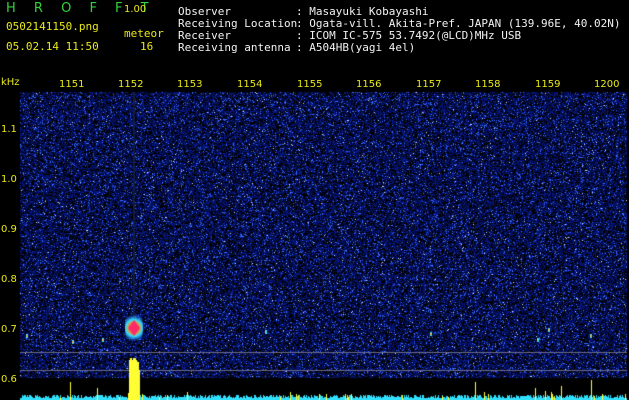 The width and height of the screenshot is (629, 400). I want to click on time-tick: 1200, so click(607, 84).